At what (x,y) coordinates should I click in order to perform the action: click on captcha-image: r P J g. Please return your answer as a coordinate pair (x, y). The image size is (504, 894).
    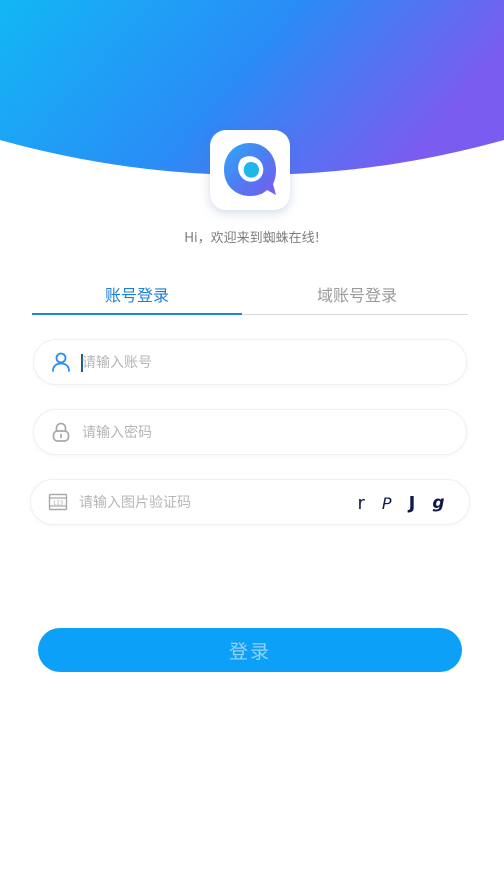
    Looking at the image, I should click on (401, 503).